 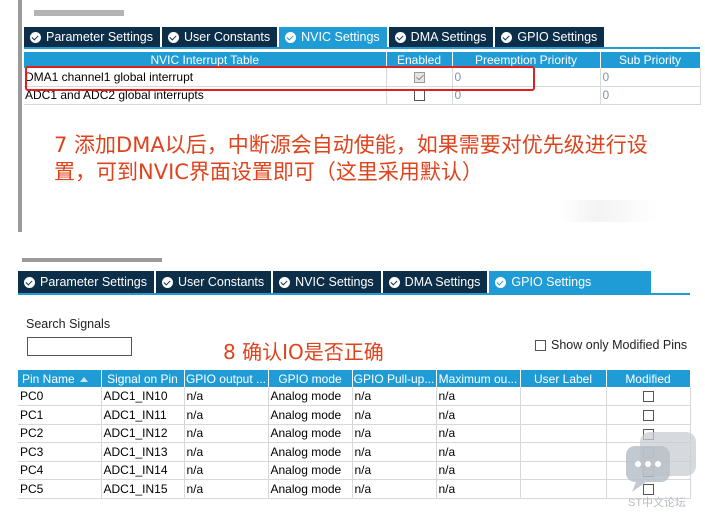 What do you see at coordinates (303, 352) in the screenshot?
I see `annotation-note-8: 8 确认IO是否正确` at bounding box center [303, 352].